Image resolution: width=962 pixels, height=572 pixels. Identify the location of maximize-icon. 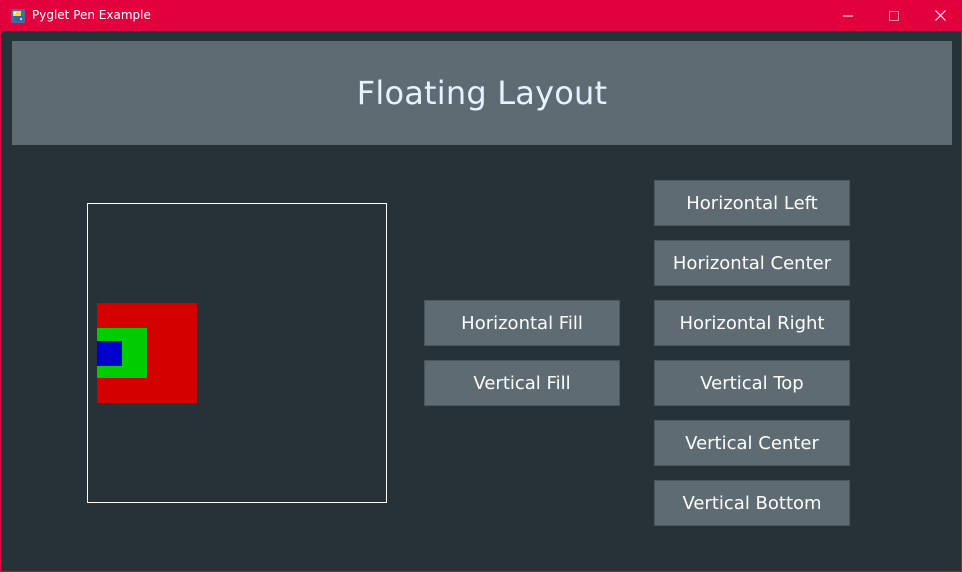
(894, 15).